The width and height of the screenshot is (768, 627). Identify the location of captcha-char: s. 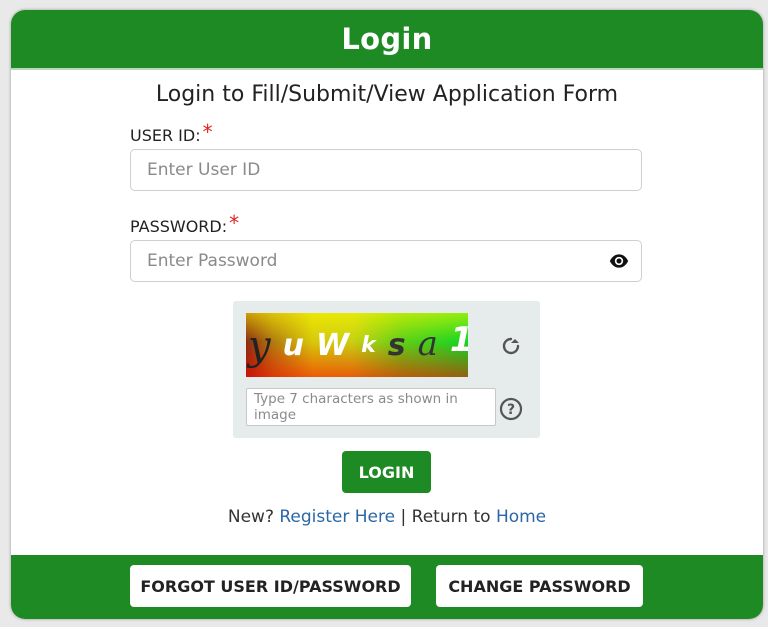
(402, 345).